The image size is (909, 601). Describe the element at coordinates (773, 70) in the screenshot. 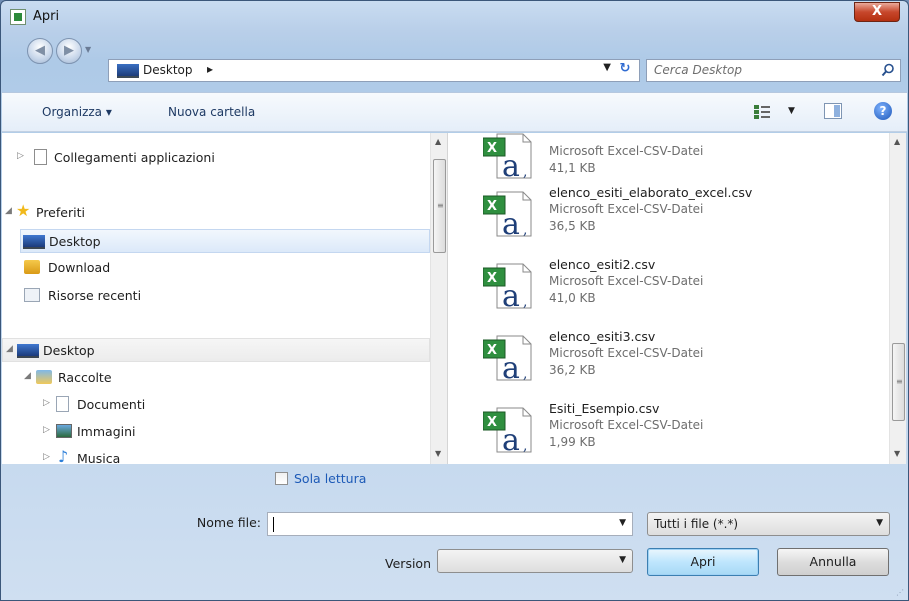

I see `search-input: Cerca Desktop` at that location.